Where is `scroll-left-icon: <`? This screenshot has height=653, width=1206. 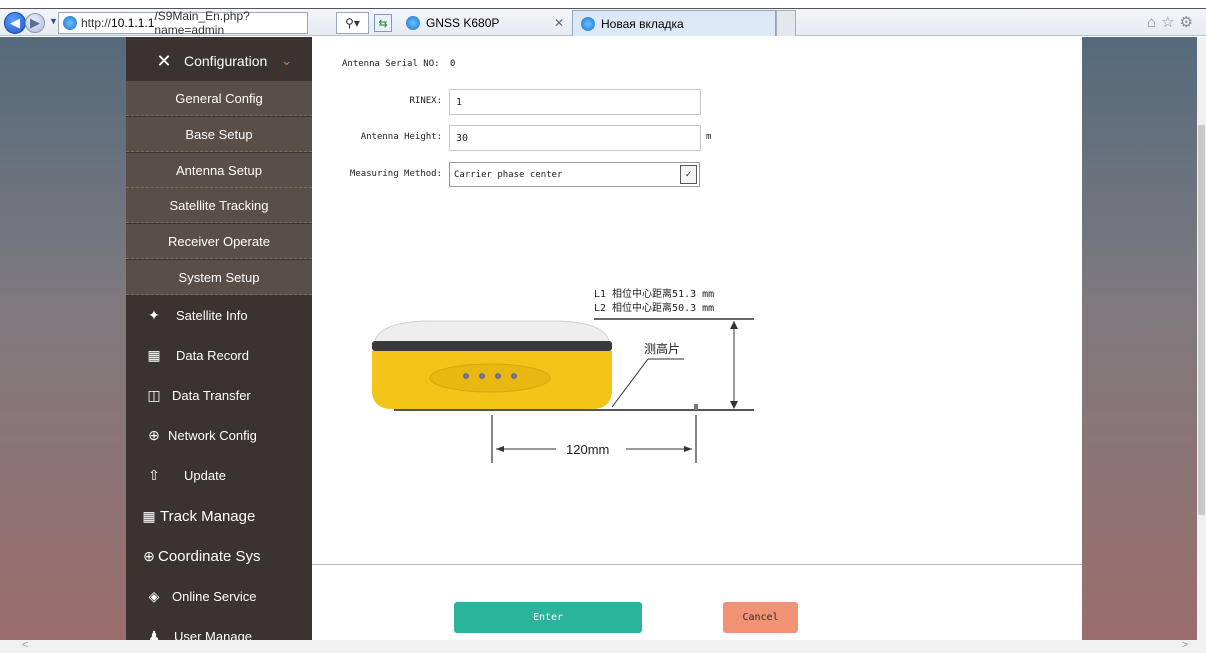 scroll-left-icon: < is located at coordinates (25, 645).